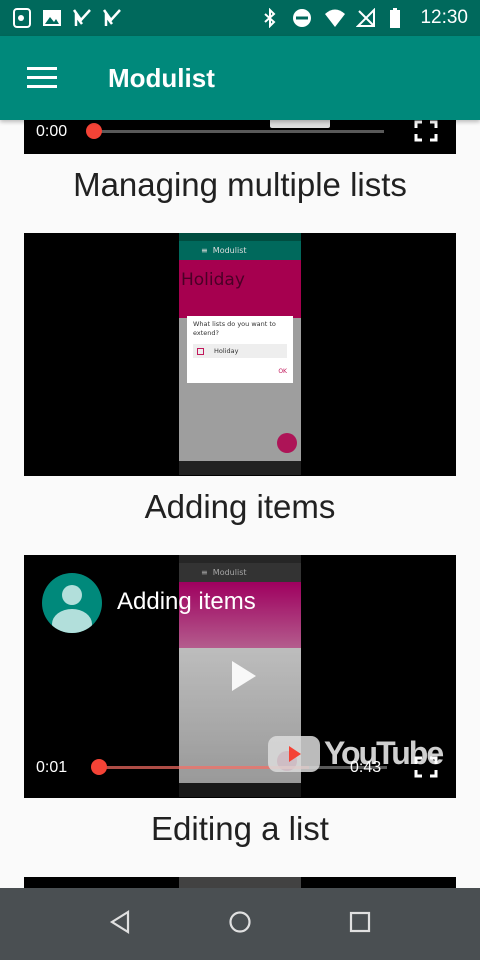  I want to click on back-icon, so click(120, 924).